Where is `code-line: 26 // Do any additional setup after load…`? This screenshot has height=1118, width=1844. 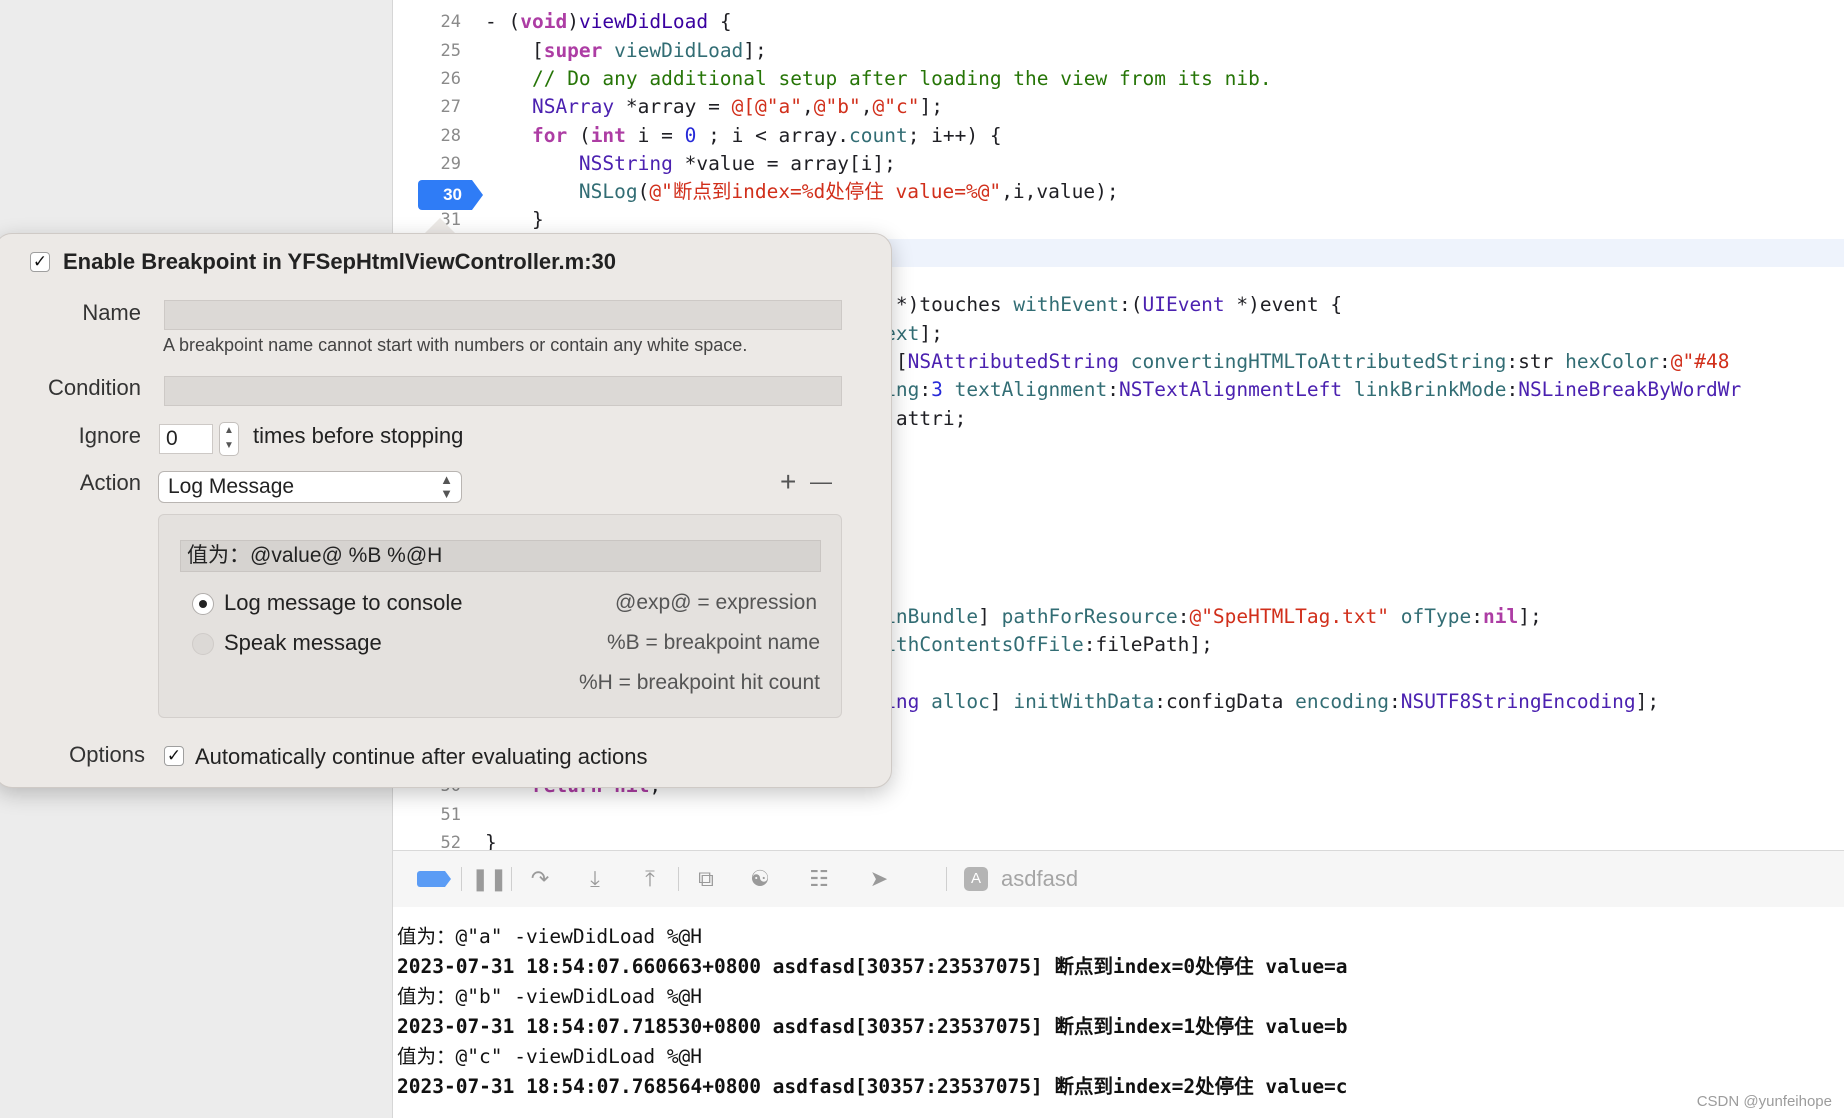
code-line: 26 // Do any additional setup after load… is located at coordinates (1118, 79).